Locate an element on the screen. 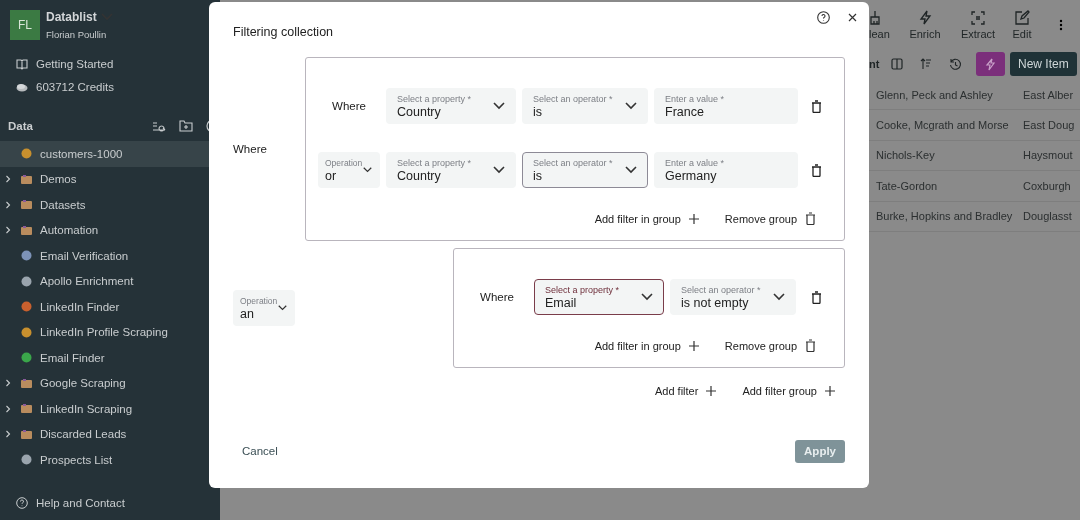 The image size is (1080, 520). automation-button is located at coordinates (990, 64).